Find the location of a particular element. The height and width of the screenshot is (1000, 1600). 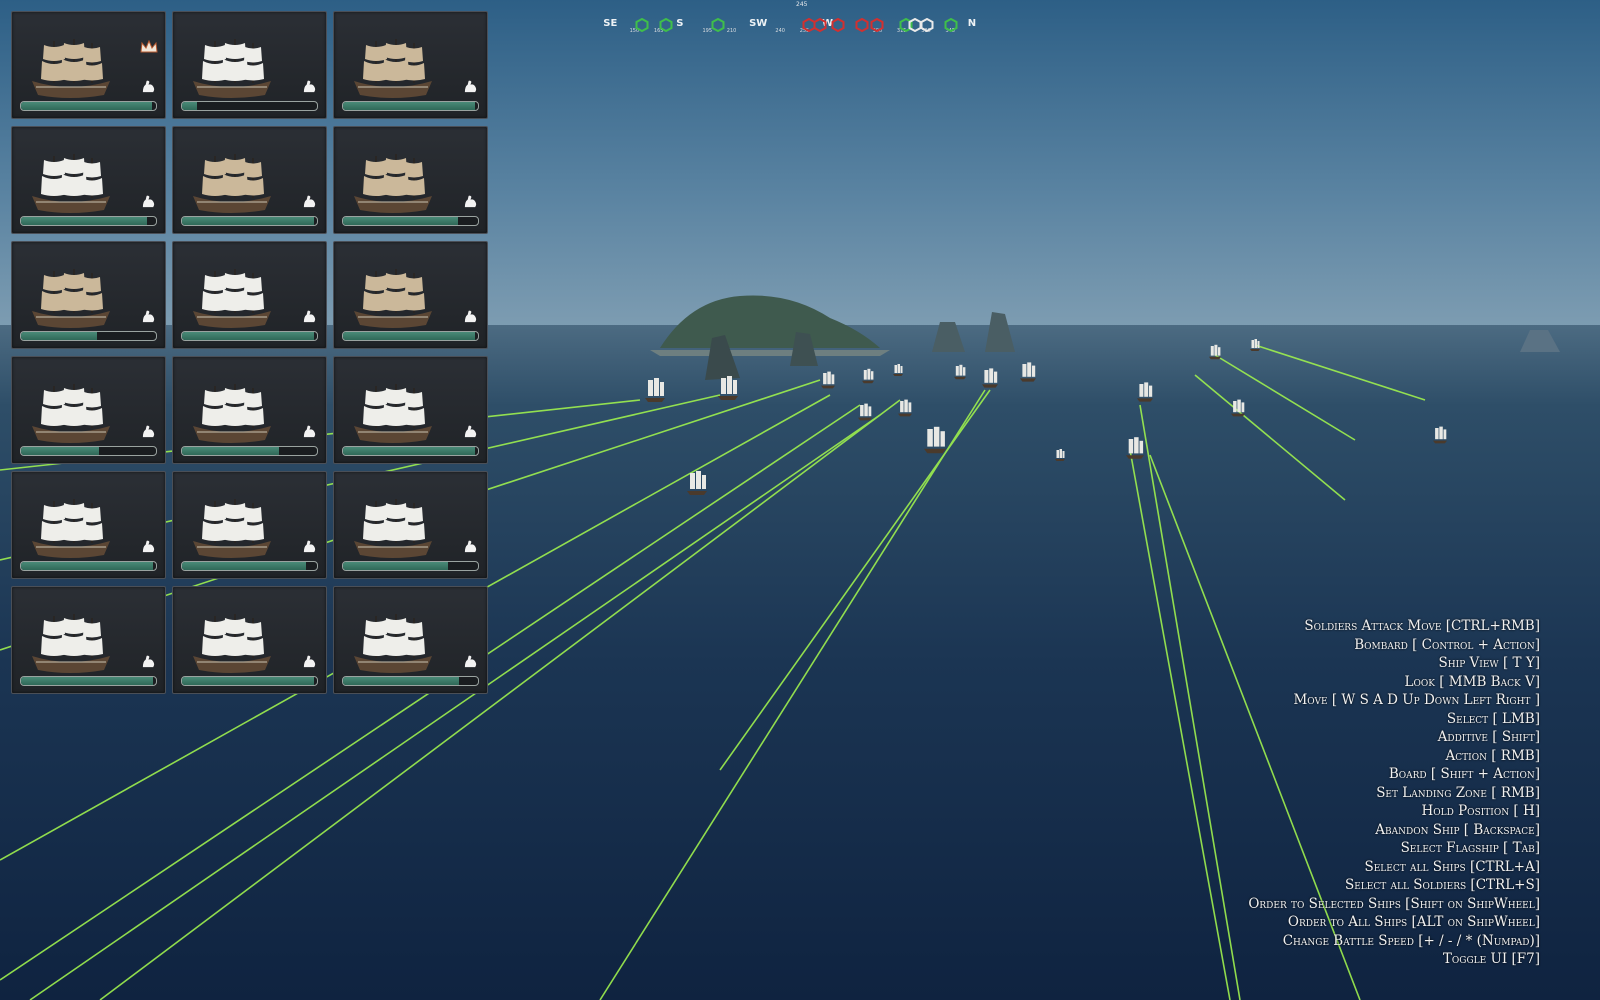

control-hint: Change Battle Speed [+ / - / * (Numpad)] is located at coordinates (1411, 940).